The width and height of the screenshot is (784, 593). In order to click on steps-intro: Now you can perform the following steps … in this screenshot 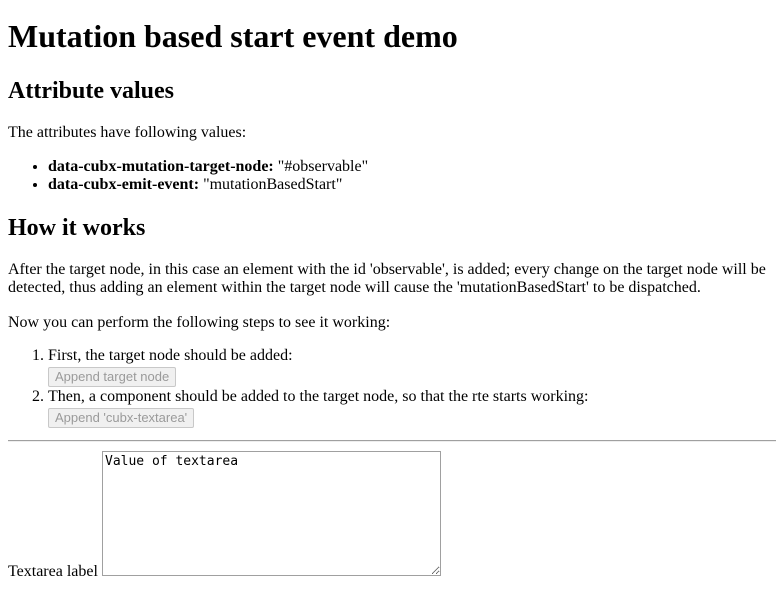, I will do `click(199, 322)`.